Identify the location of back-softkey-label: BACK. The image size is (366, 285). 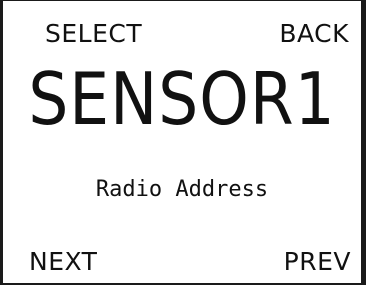
(314, 33).